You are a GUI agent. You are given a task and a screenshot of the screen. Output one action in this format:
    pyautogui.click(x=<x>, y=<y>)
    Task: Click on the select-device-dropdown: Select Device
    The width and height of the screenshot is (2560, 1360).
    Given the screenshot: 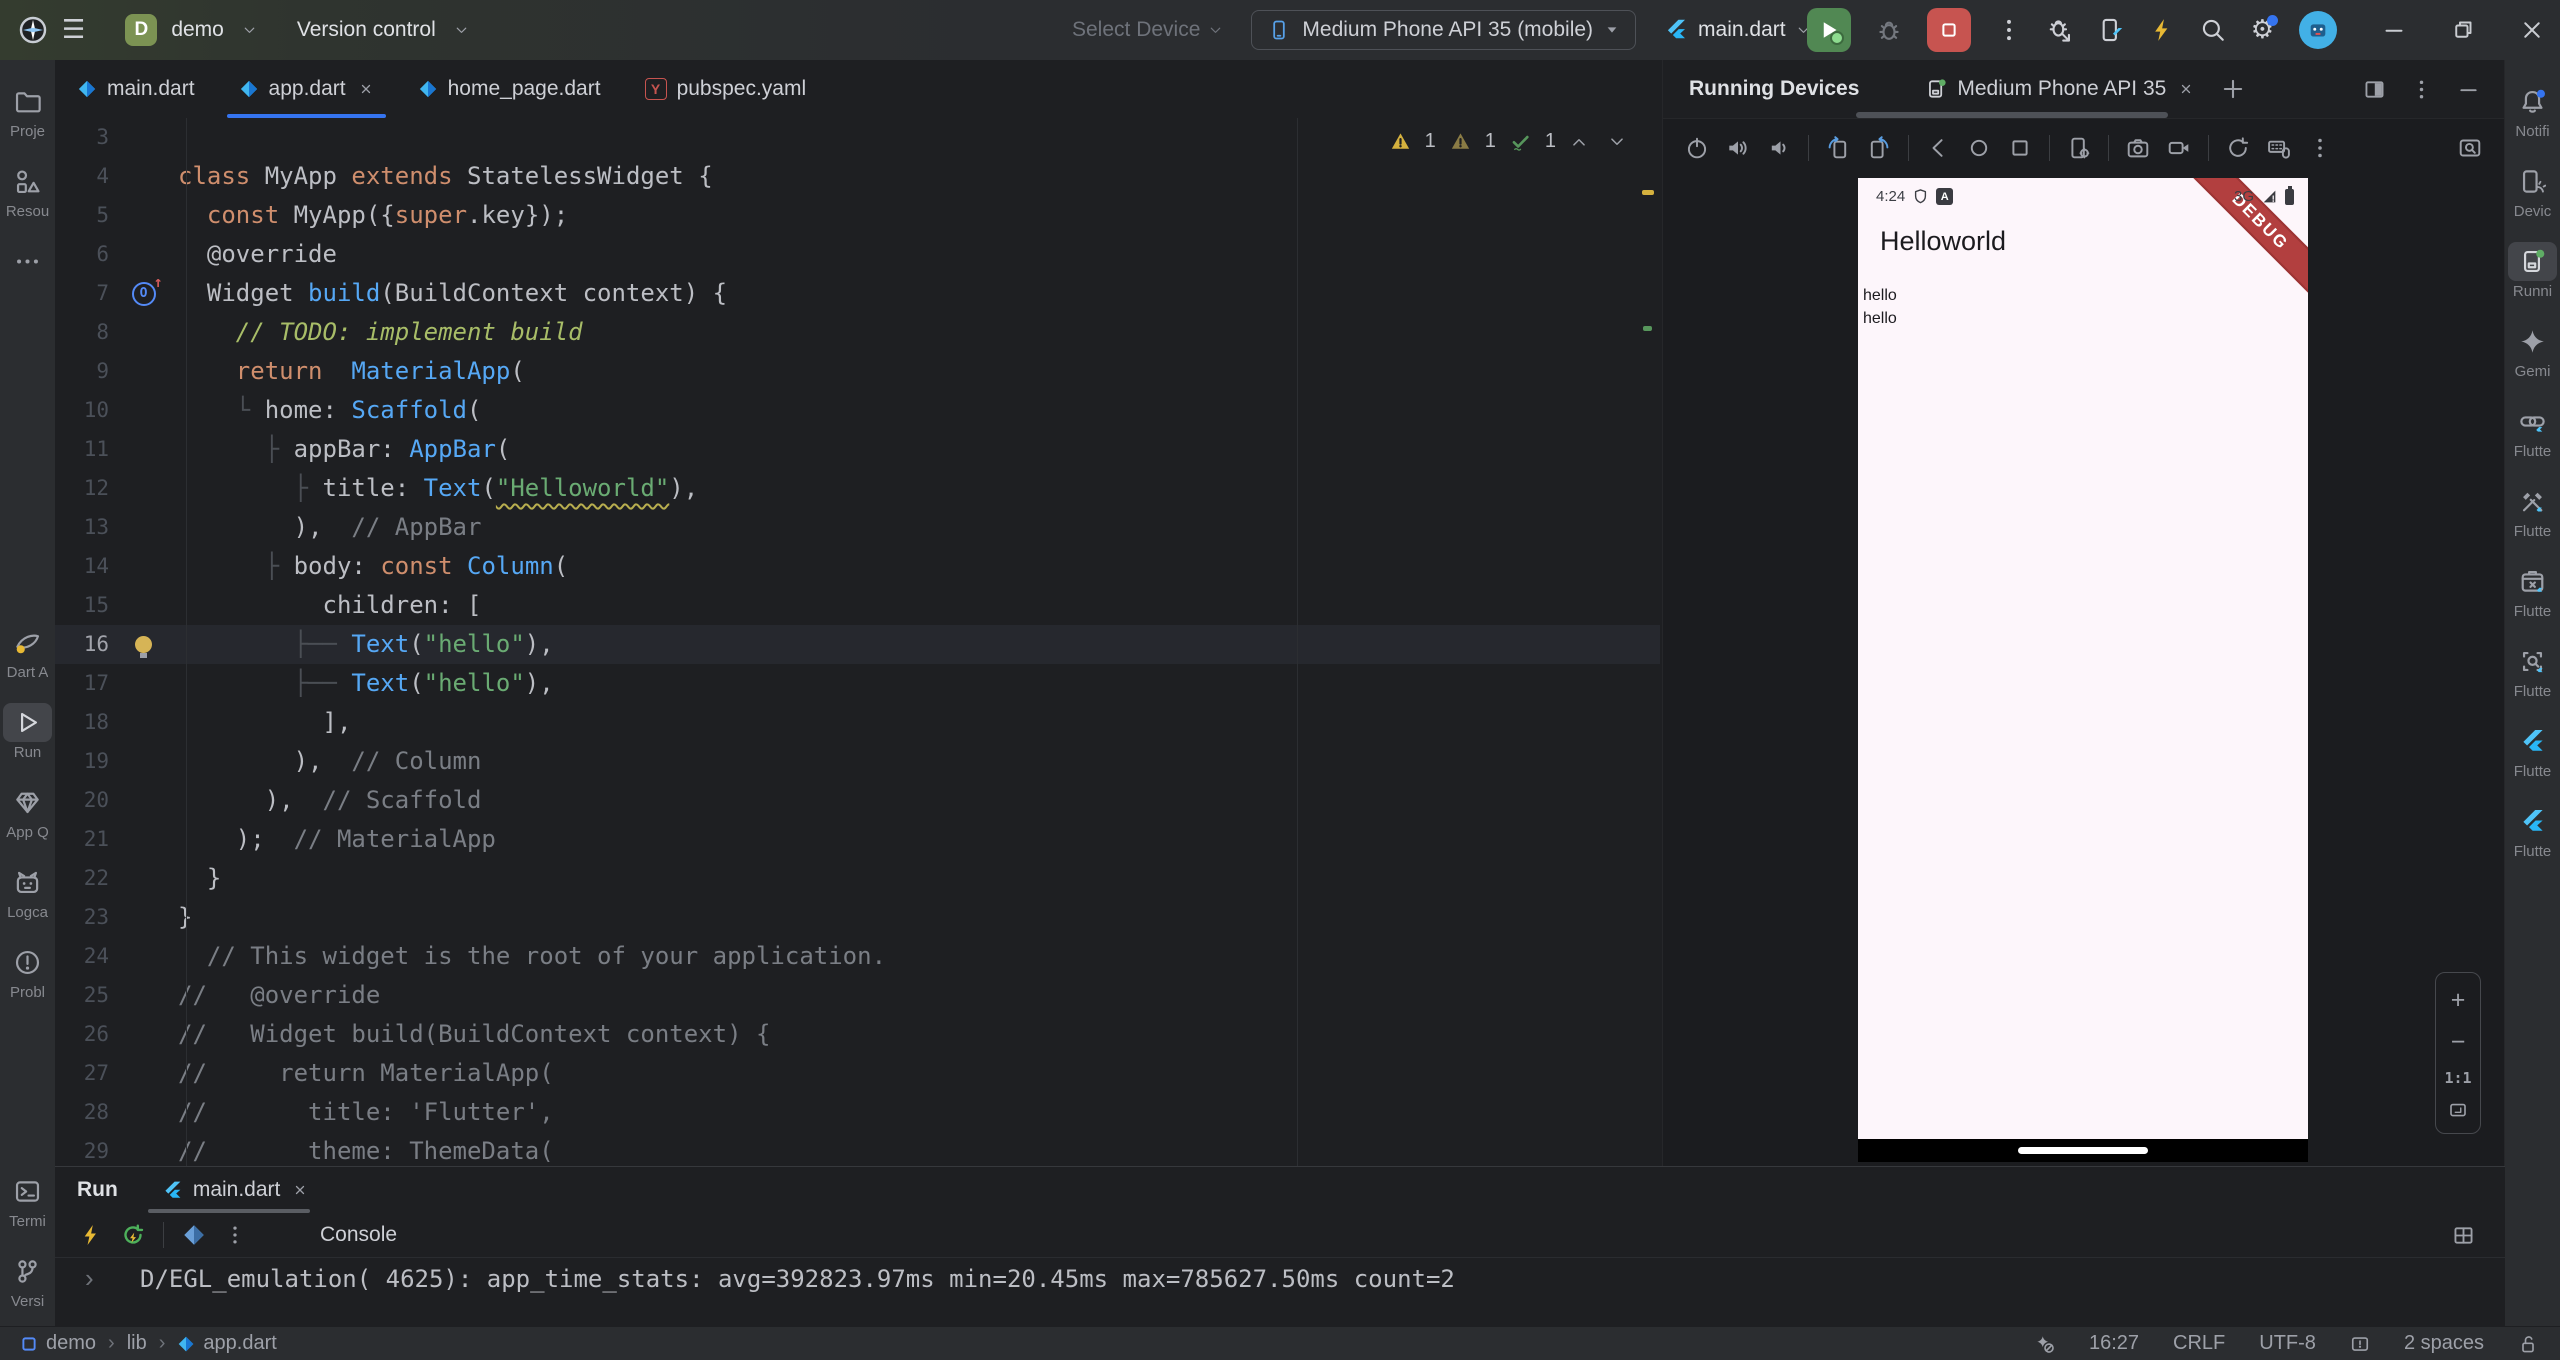 What is the action you would take?
    pyautogui.click(x=1147, y=30)
    